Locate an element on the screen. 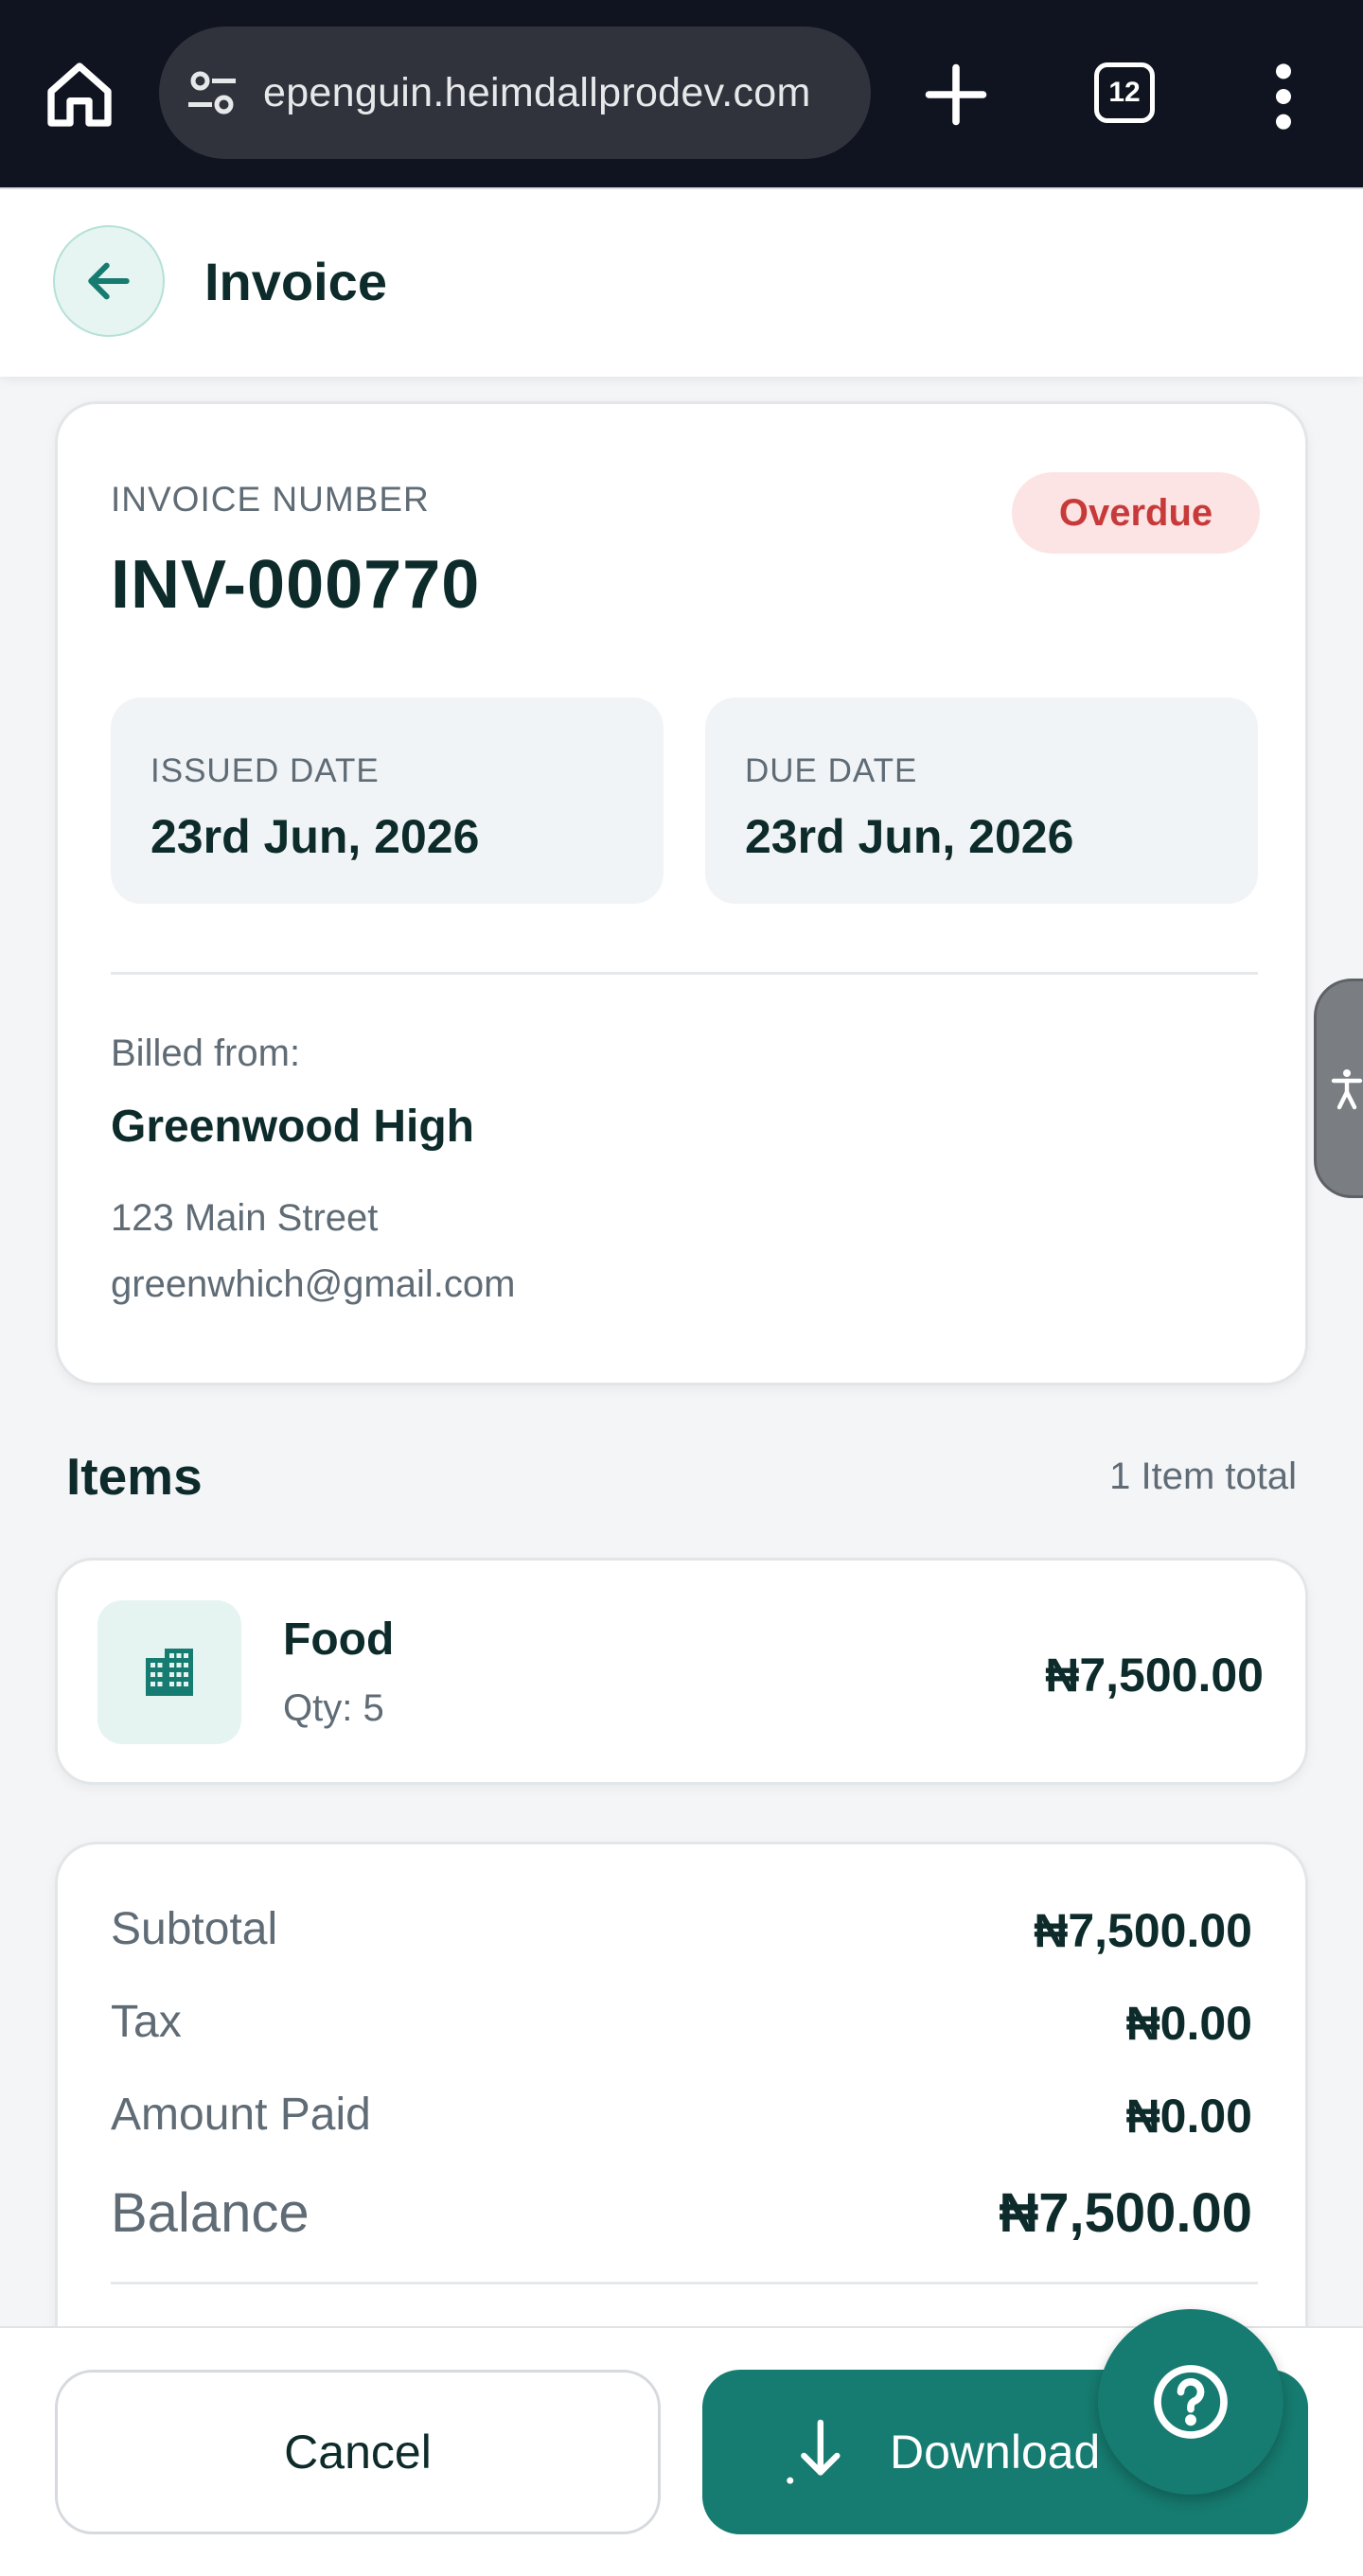  item-quantity: Qty: 5 is located at coordinates (333, 1708).